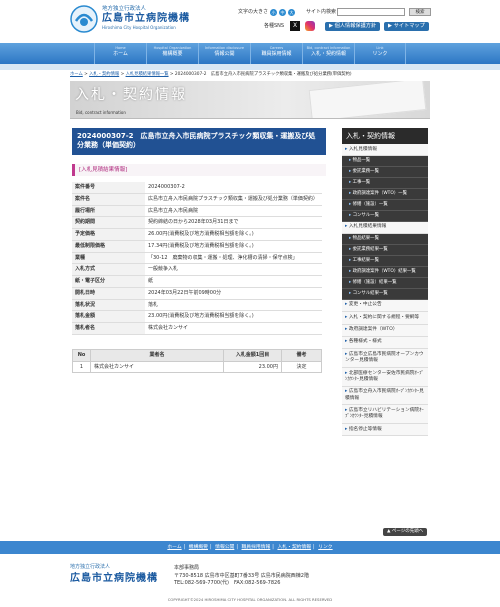  I want to click on site-logo-en: Hiroshima City Hospital Organization, so click(139, 27).